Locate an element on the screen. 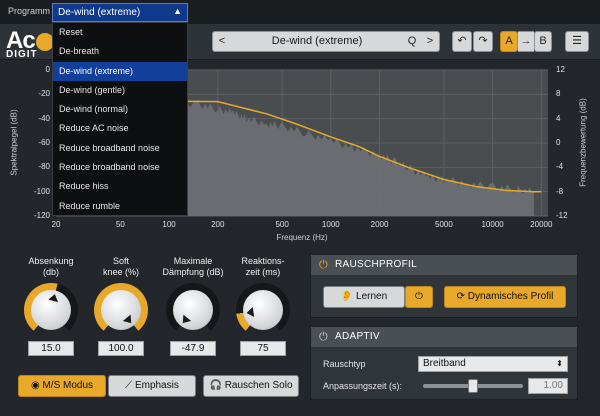 The image size is (600, 416). y-right-tick: 12 is located at coordinates (560, 69).